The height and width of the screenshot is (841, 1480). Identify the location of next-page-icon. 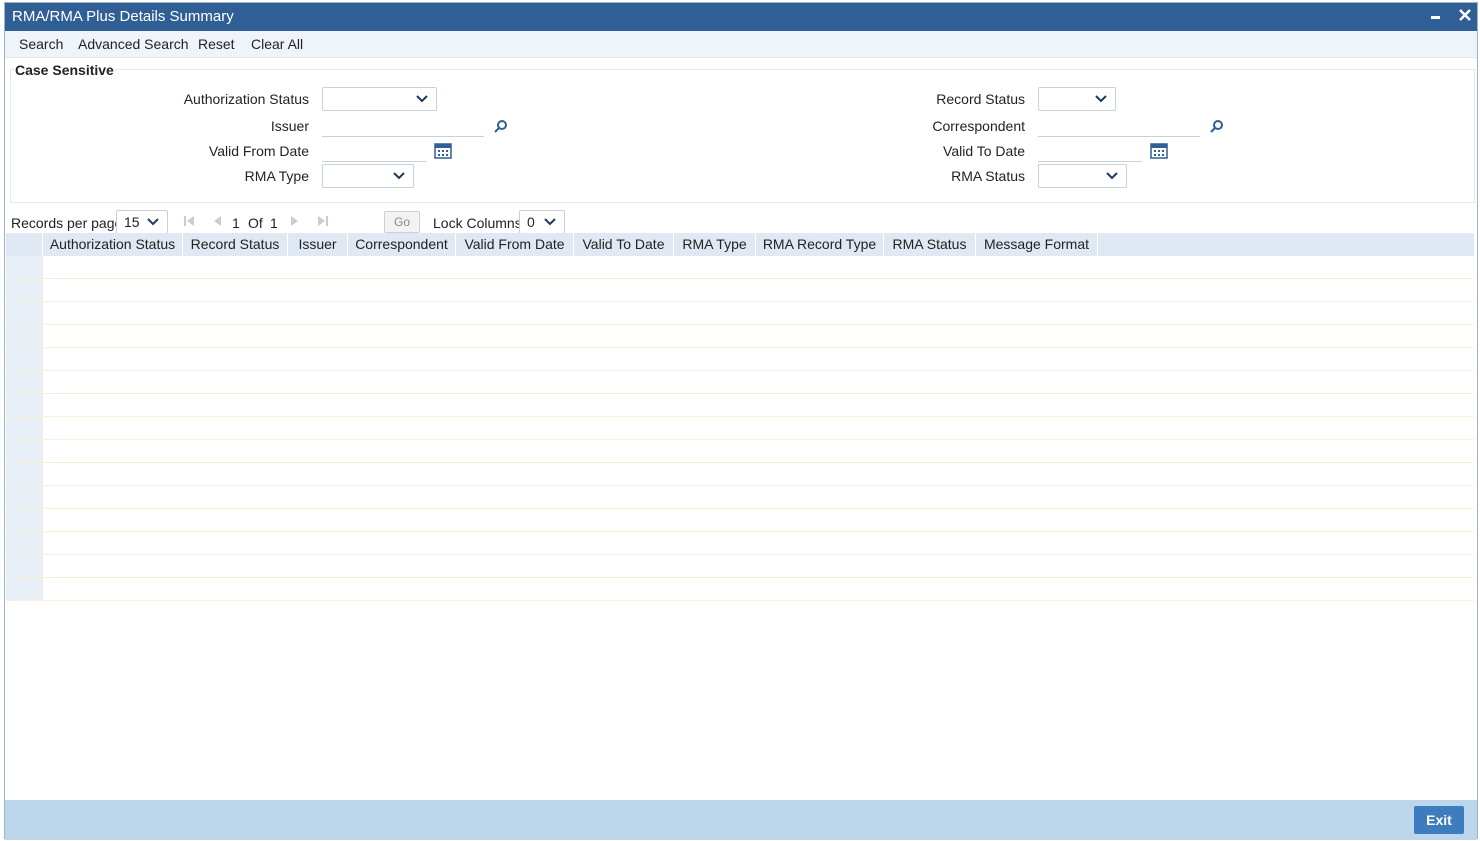
(295, 221).